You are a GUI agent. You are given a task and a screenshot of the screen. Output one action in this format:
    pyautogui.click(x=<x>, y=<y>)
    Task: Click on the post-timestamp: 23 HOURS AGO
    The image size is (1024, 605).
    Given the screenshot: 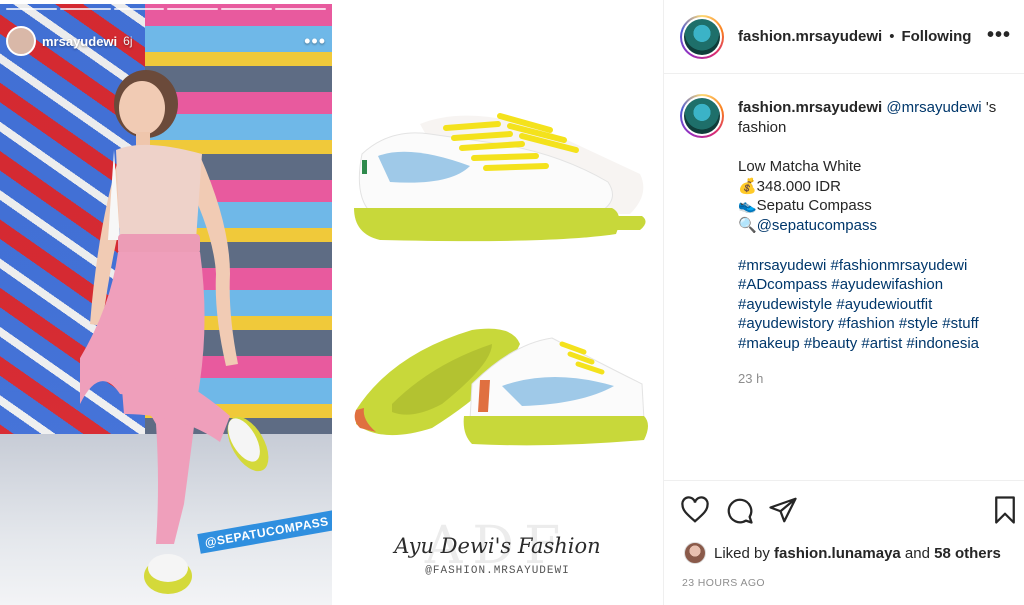 What is the action you would take?
    pyautogui.click(x=723, y=583)
    